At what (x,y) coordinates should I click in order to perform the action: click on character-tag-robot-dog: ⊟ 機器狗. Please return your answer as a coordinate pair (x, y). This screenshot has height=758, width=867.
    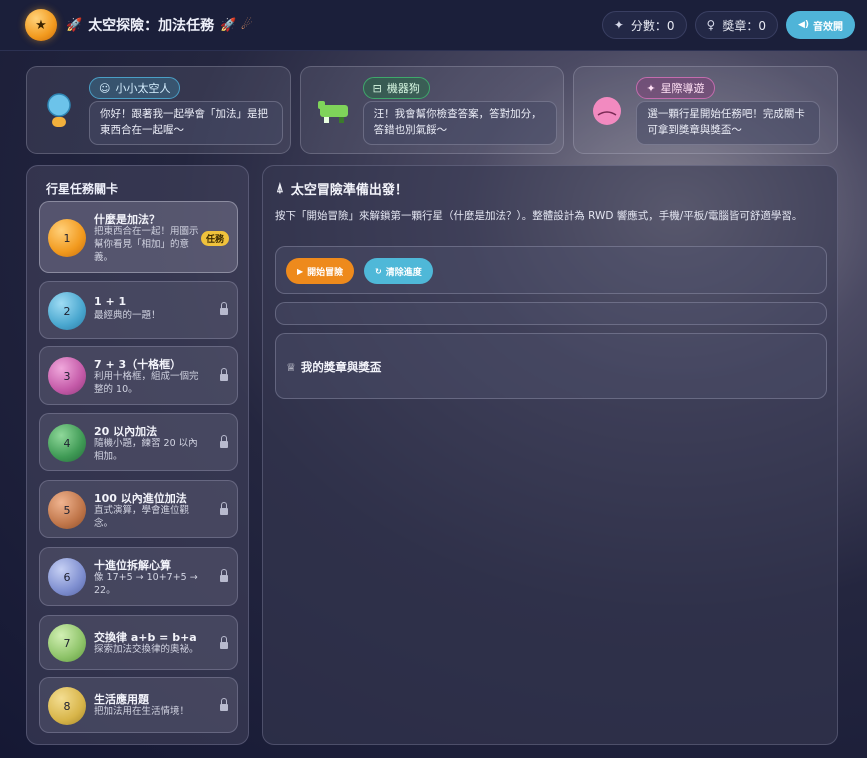
    Looking at the image, I should click on (396, 88).